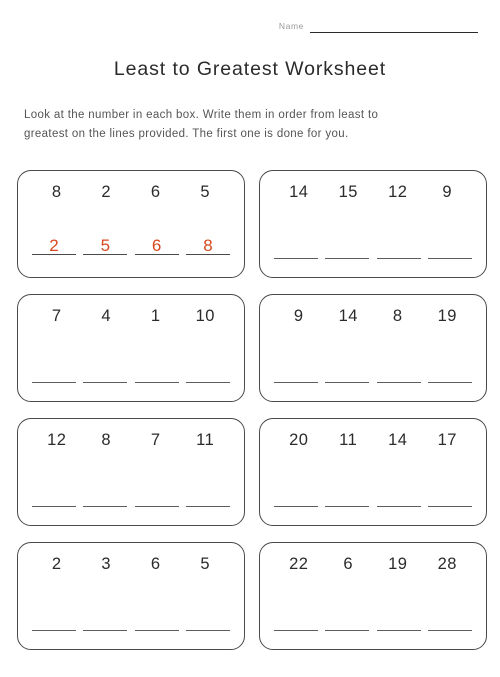 The width and height of the screenshot is (500, 677). I want to click on problem-box: 9 14 8 19, so click(373, 348).